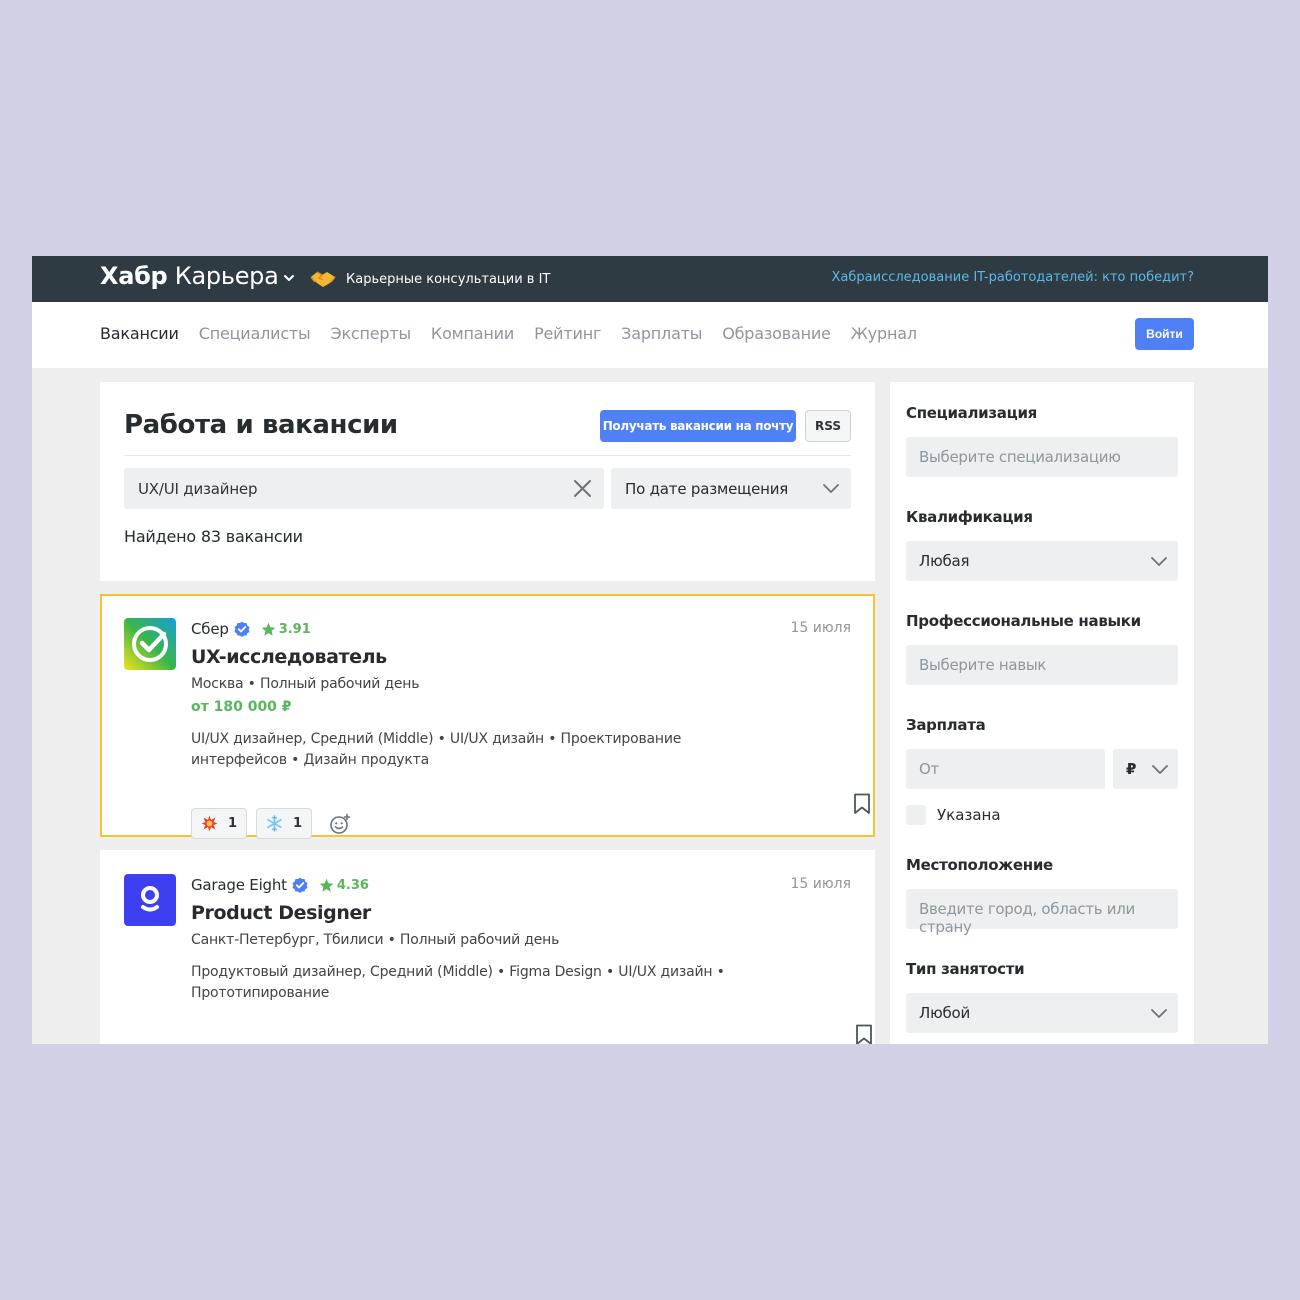  I want to click on site-logo: Хабр Карьера, so click(189, 276).